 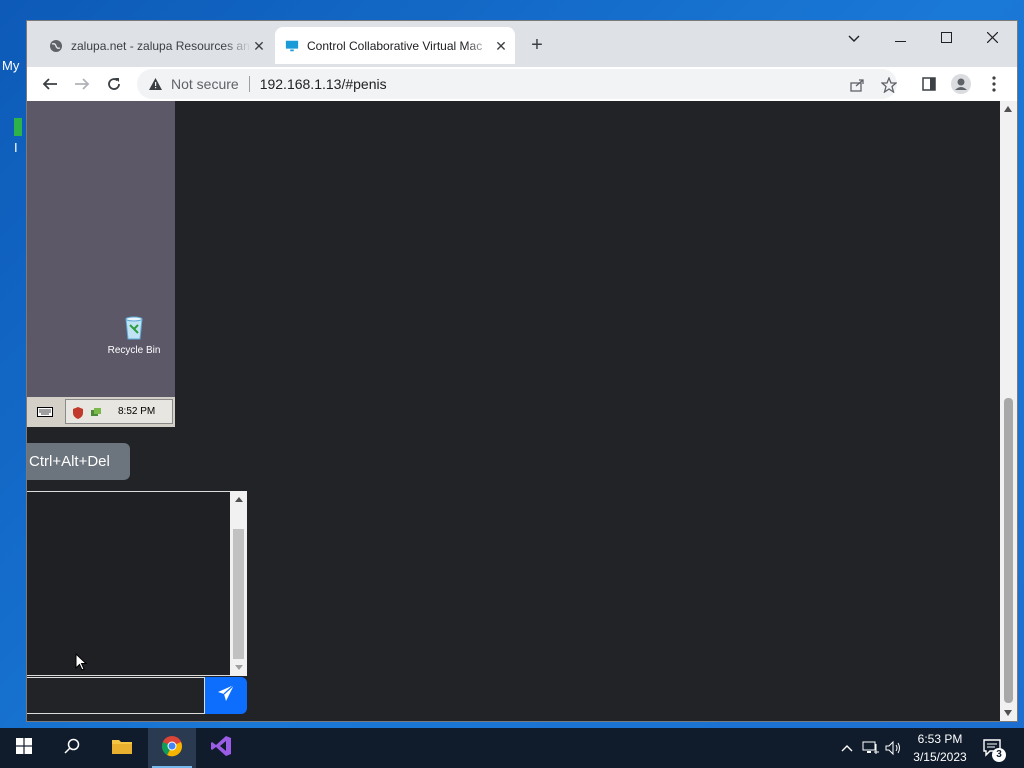 I want to click on new-tab-button: +, so click(x=537, y=45).